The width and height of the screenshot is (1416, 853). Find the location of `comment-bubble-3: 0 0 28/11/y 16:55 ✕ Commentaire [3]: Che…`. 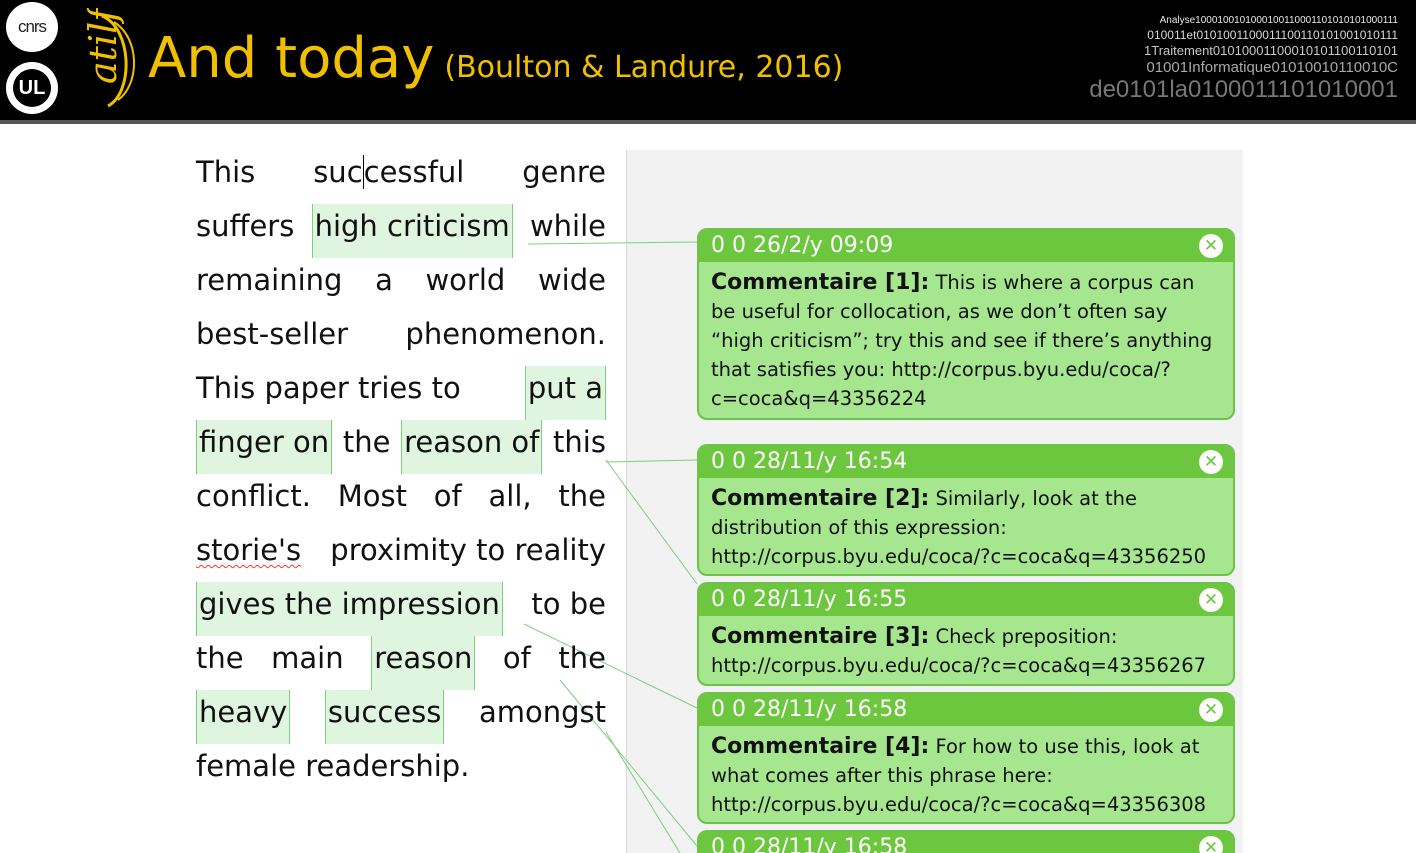

comment-bubble-3: 0 0 28/11/y 16:55 ✕ Commentaire [3]: Che… is located at coordinates (966, 634).